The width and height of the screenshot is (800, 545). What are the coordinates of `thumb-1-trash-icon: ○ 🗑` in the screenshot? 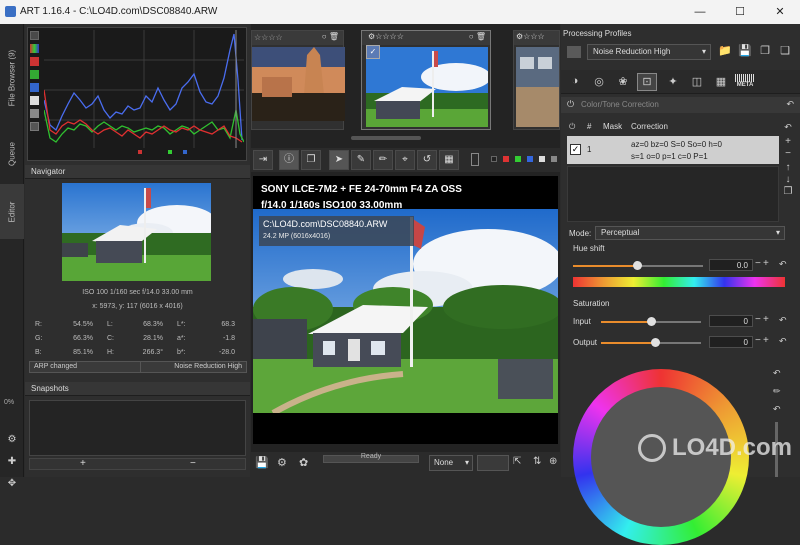 It's located at (330, 36).